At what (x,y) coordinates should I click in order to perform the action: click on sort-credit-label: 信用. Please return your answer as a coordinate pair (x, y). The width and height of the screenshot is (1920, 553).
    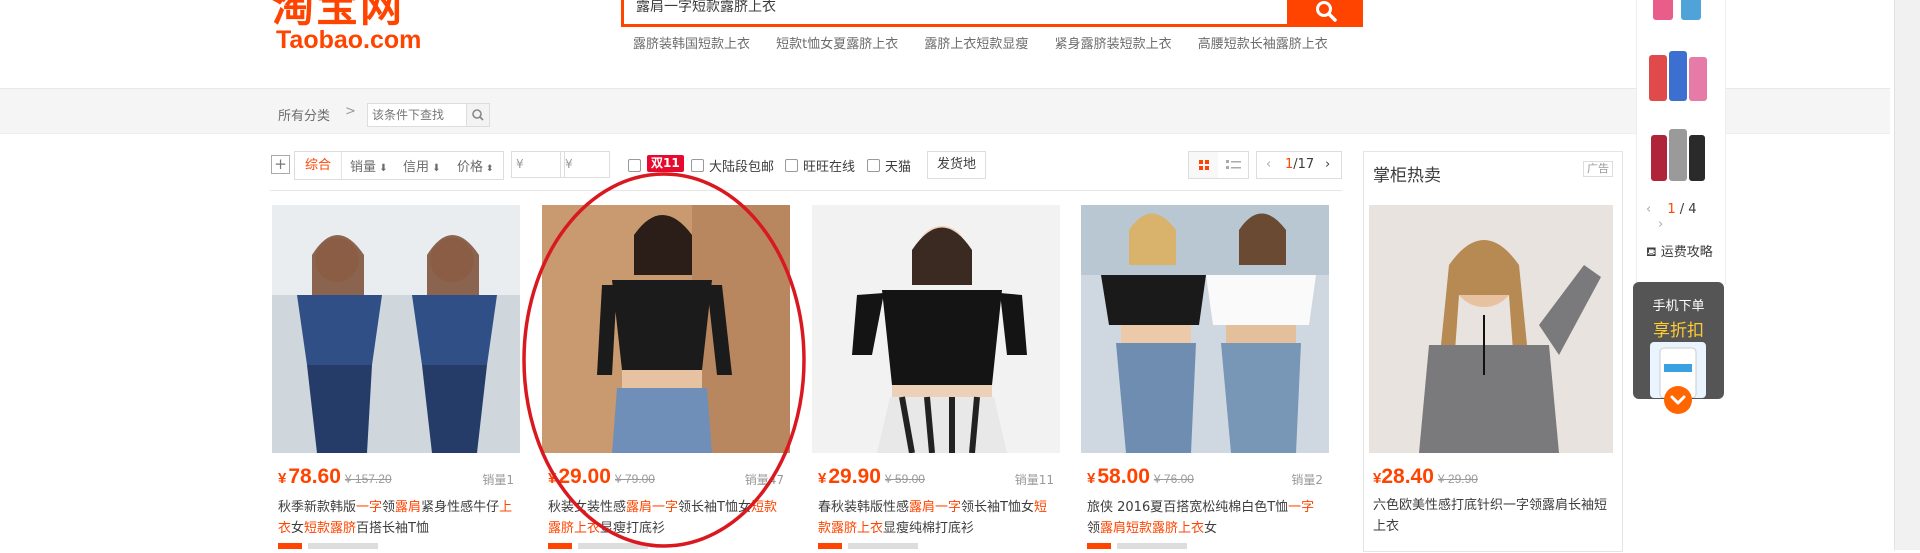
    Looking at the image, I should click on (416, 167).